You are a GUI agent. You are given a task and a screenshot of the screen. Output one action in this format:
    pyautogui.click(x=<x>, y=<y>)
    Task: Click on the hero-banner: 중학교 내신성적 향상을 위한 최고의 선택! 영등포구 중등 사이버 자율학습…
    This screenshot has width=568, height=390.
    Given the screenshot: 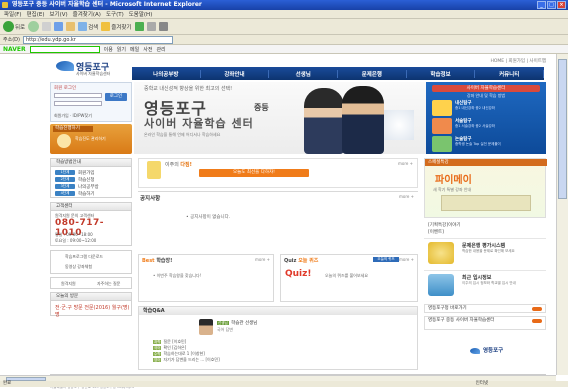 What is the action you would take?
    pyautogui.click(x=280, y=118)
    